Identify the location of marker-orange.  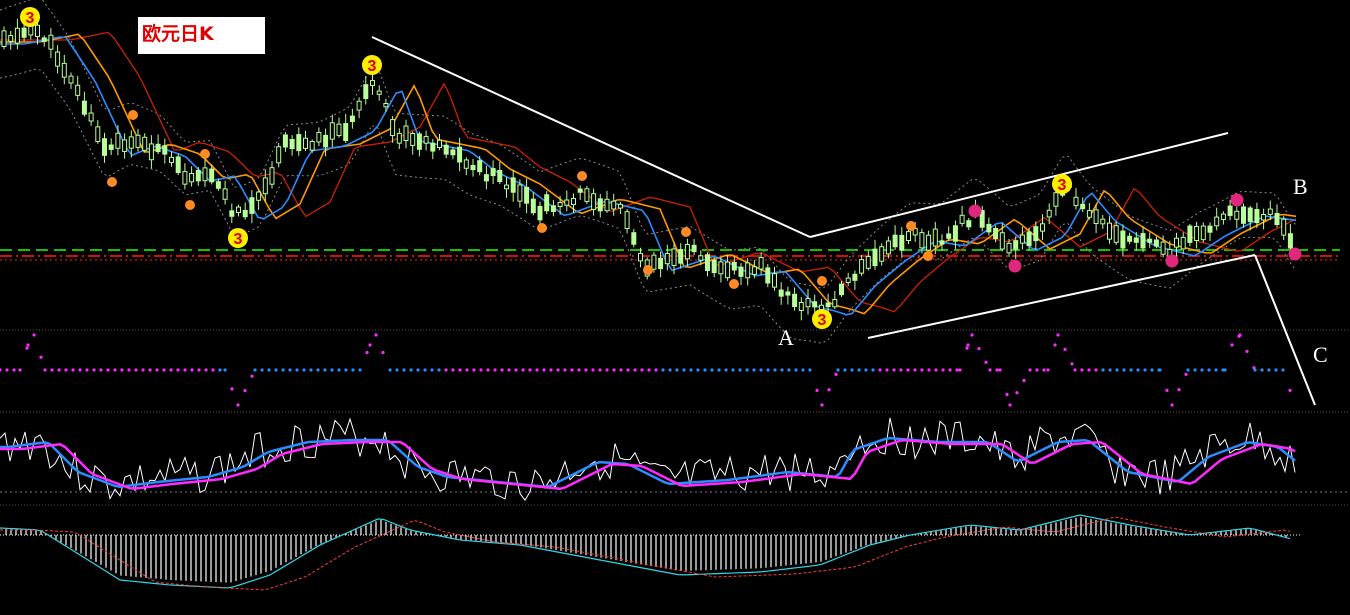
(190, 205).